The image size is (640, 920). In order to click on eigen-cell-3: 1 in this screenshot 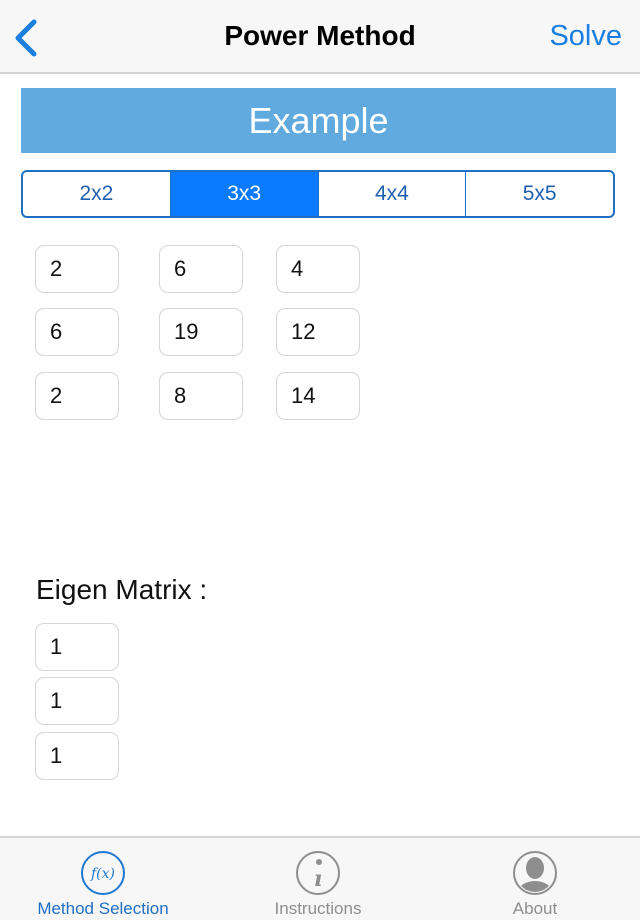, I will do `click(77, 756)`.